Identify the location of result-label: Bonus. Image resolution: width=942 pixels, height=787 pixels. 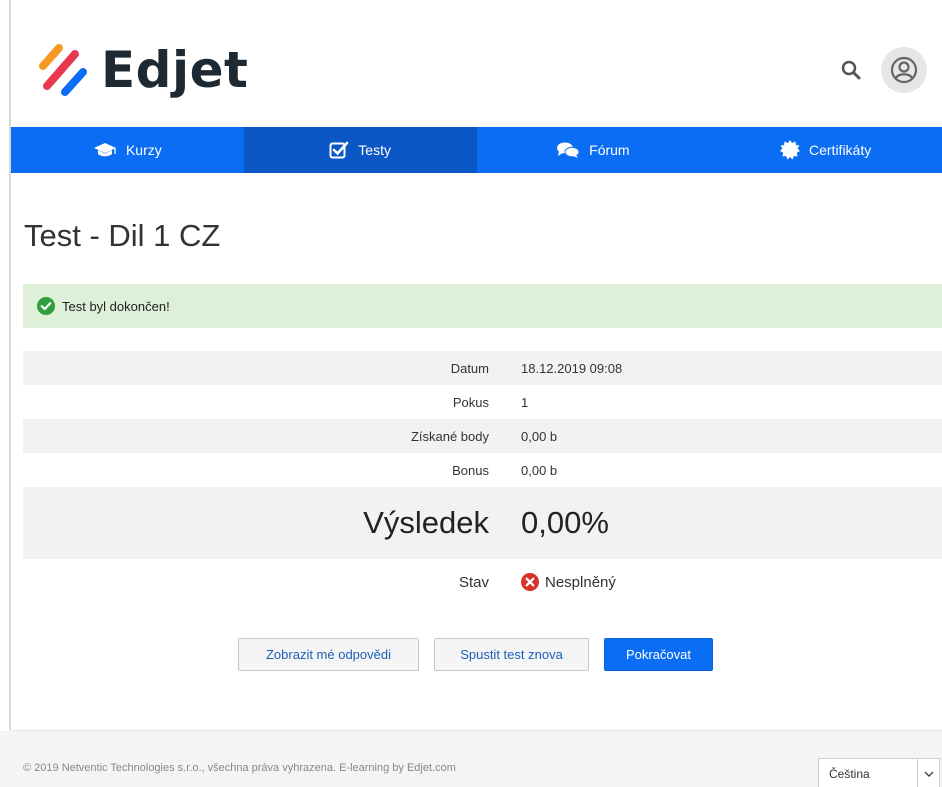
(470, 470).